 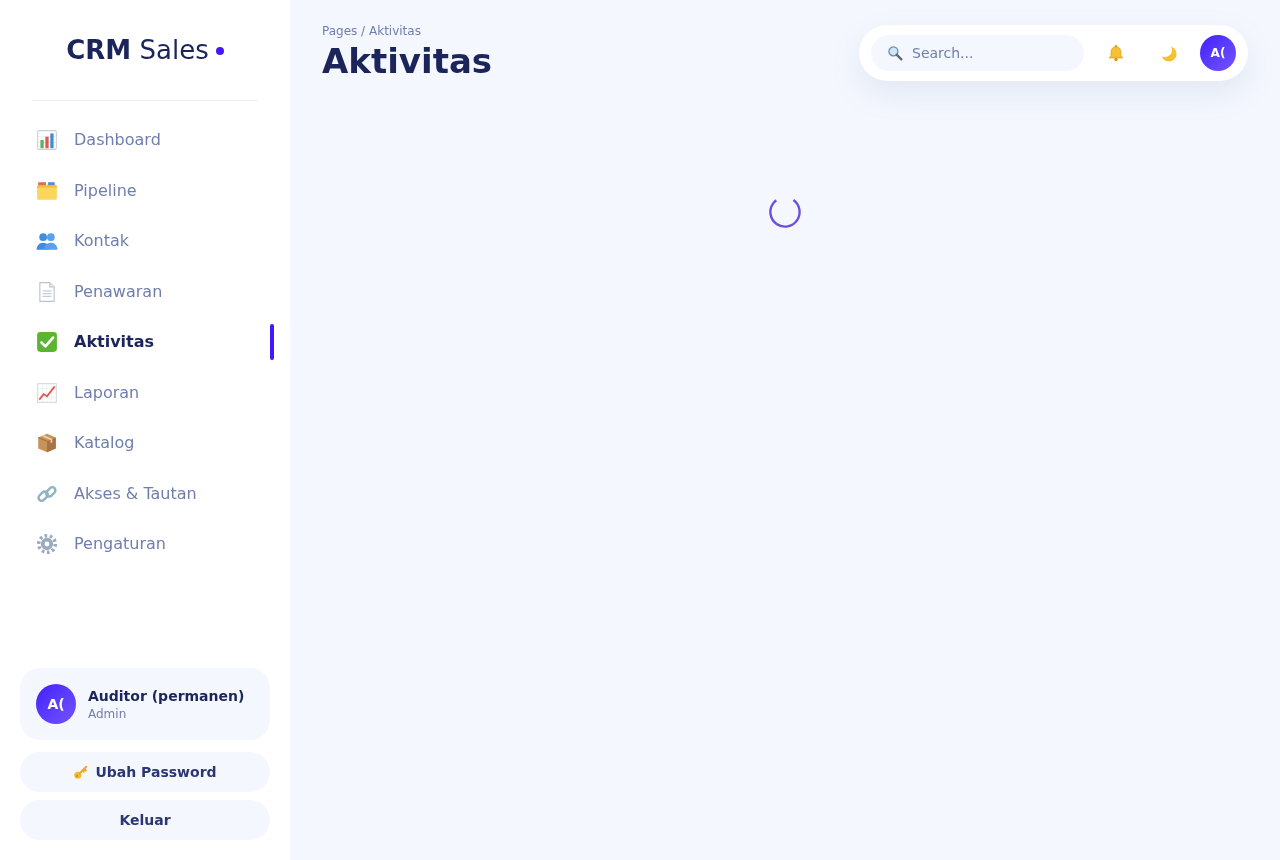 What do you see at coordinates (1116, 53) in the screenshot?
I see `notification-bell-icon` at bounding box center [1116, 53].